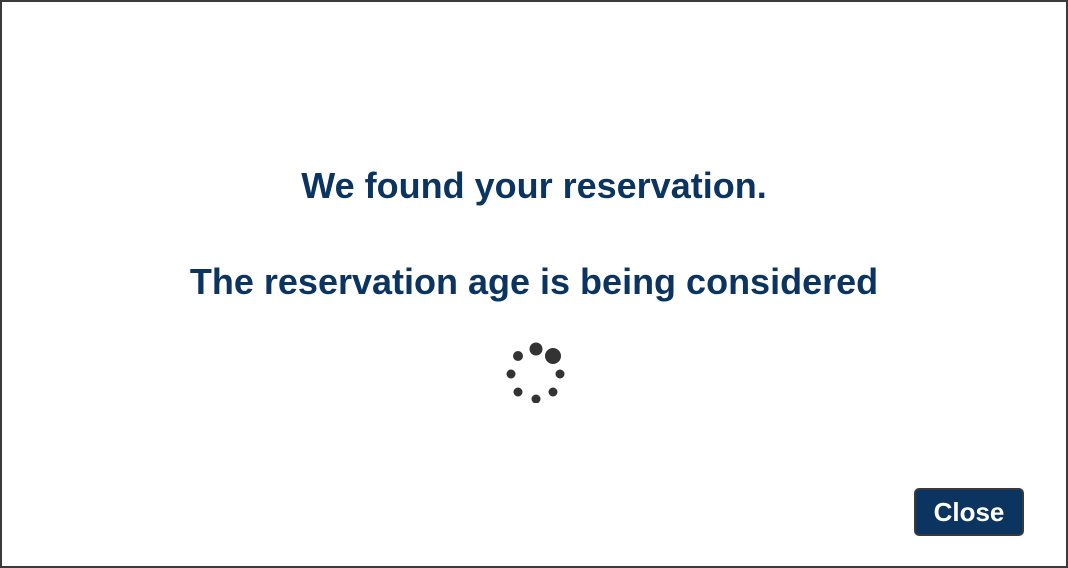 This screenshot has width=1068, height=568. Describe the element at coordinates (534, 185) in the screenshot. I see `reservation-found-message: We found your reservation.` at that location.